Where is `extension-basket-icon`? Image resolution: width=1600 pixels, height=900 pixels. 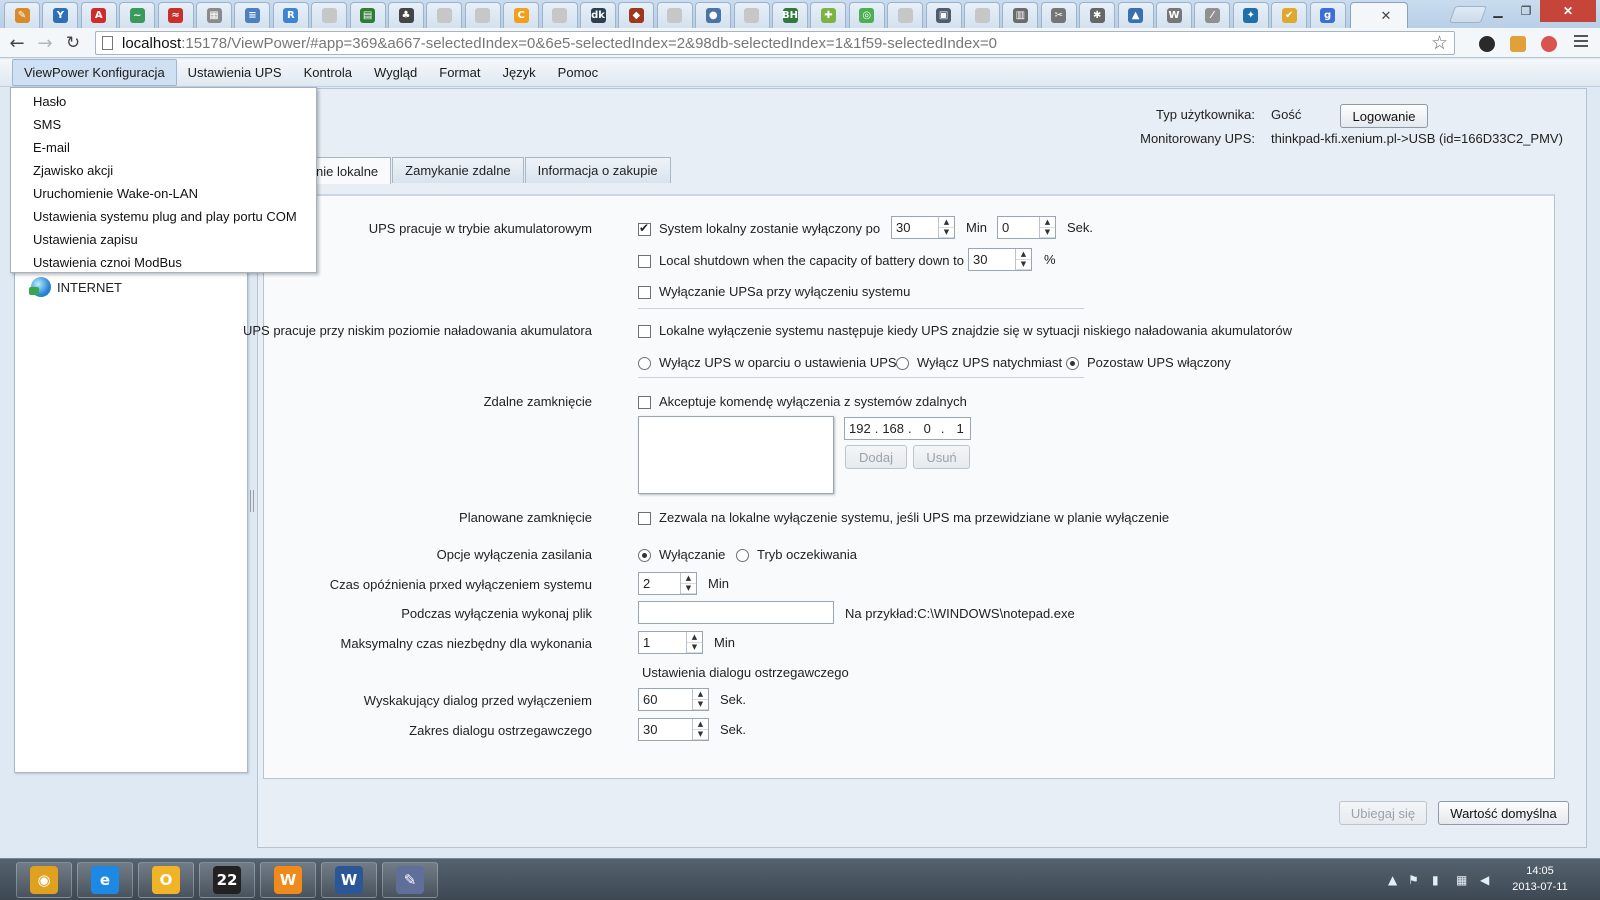 extension-basket-icon is located at coordinates (1518, 44).